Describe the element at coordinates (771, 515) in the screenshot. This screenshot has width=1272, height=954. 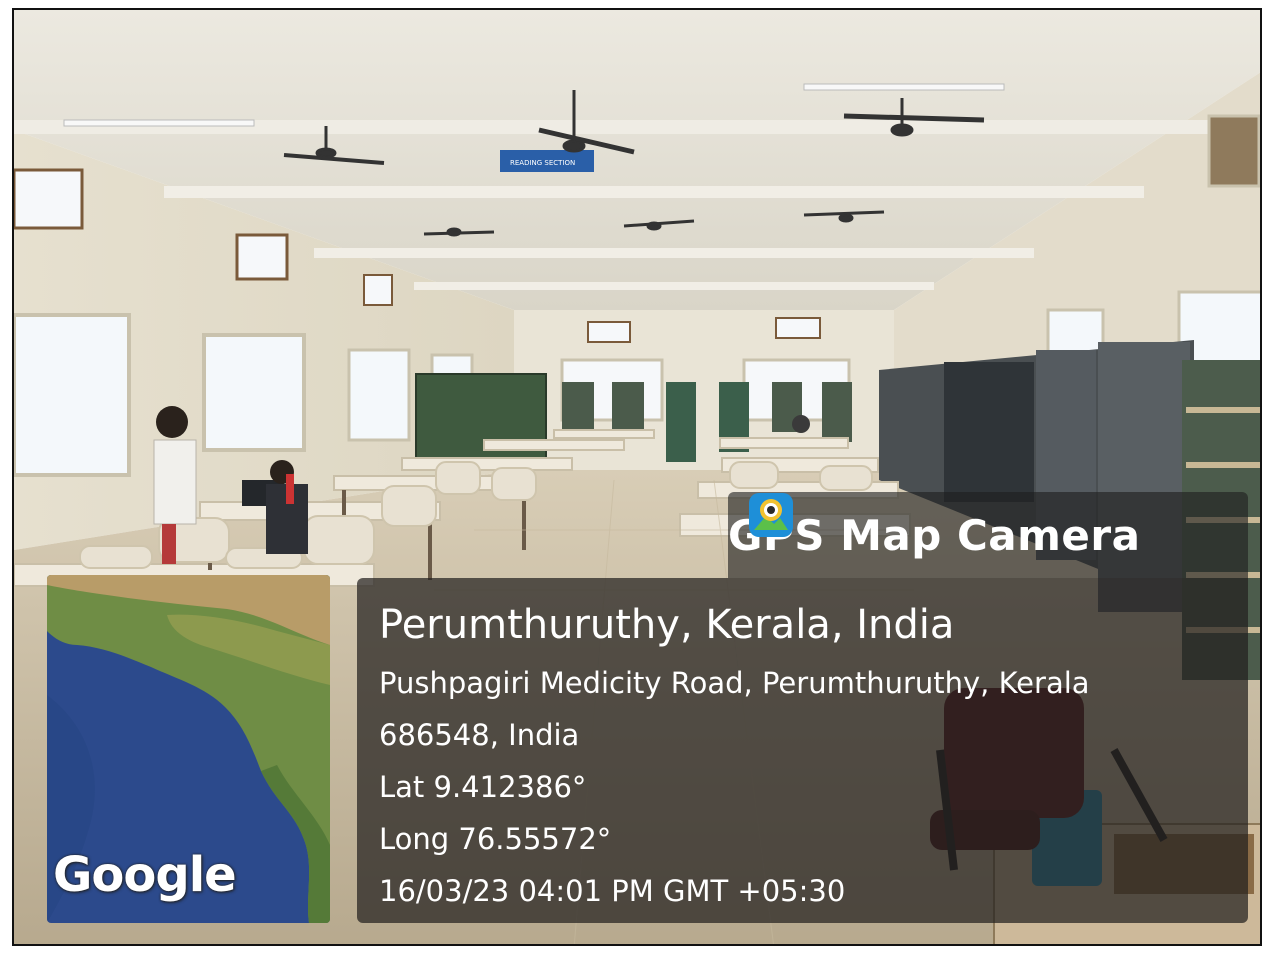
I see `camera-pin-icon` at that location.